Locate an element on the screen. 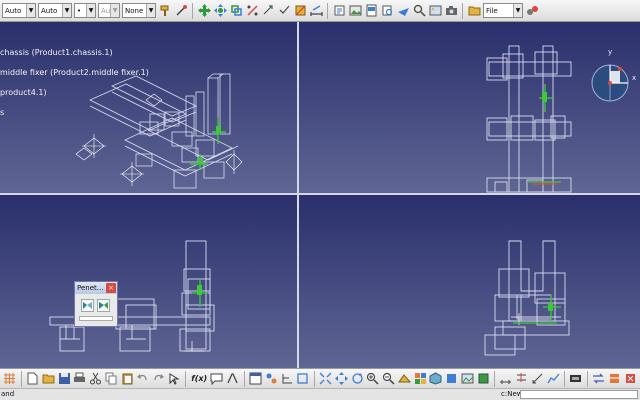  measure-between-icon is located at coordinates (522, 379).